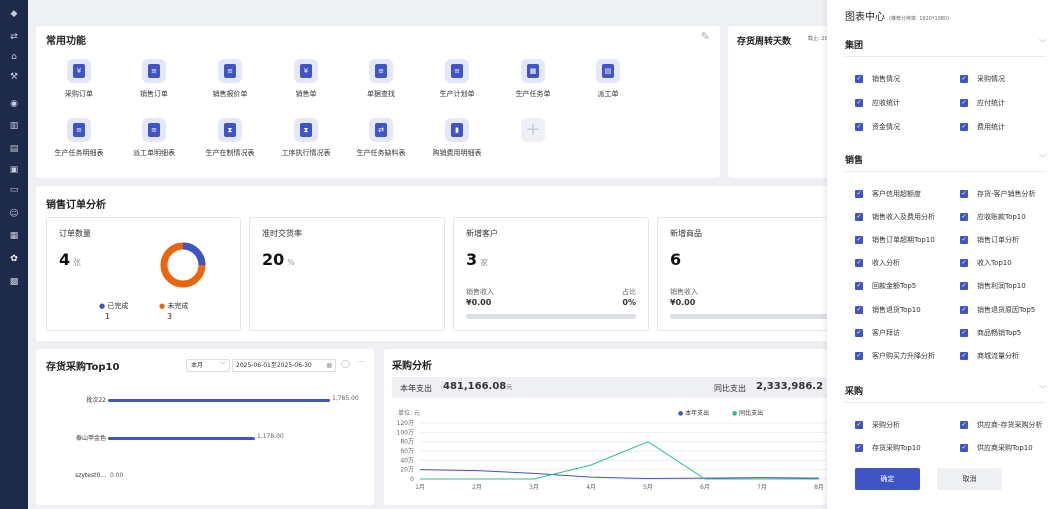 Image resolution: width=1055 pixels, height=509 pixels. What do you see at coordinates (14, 282) in the screenshot?
I see `dashboard-icon: ▩` at bounding box center [14, 282].